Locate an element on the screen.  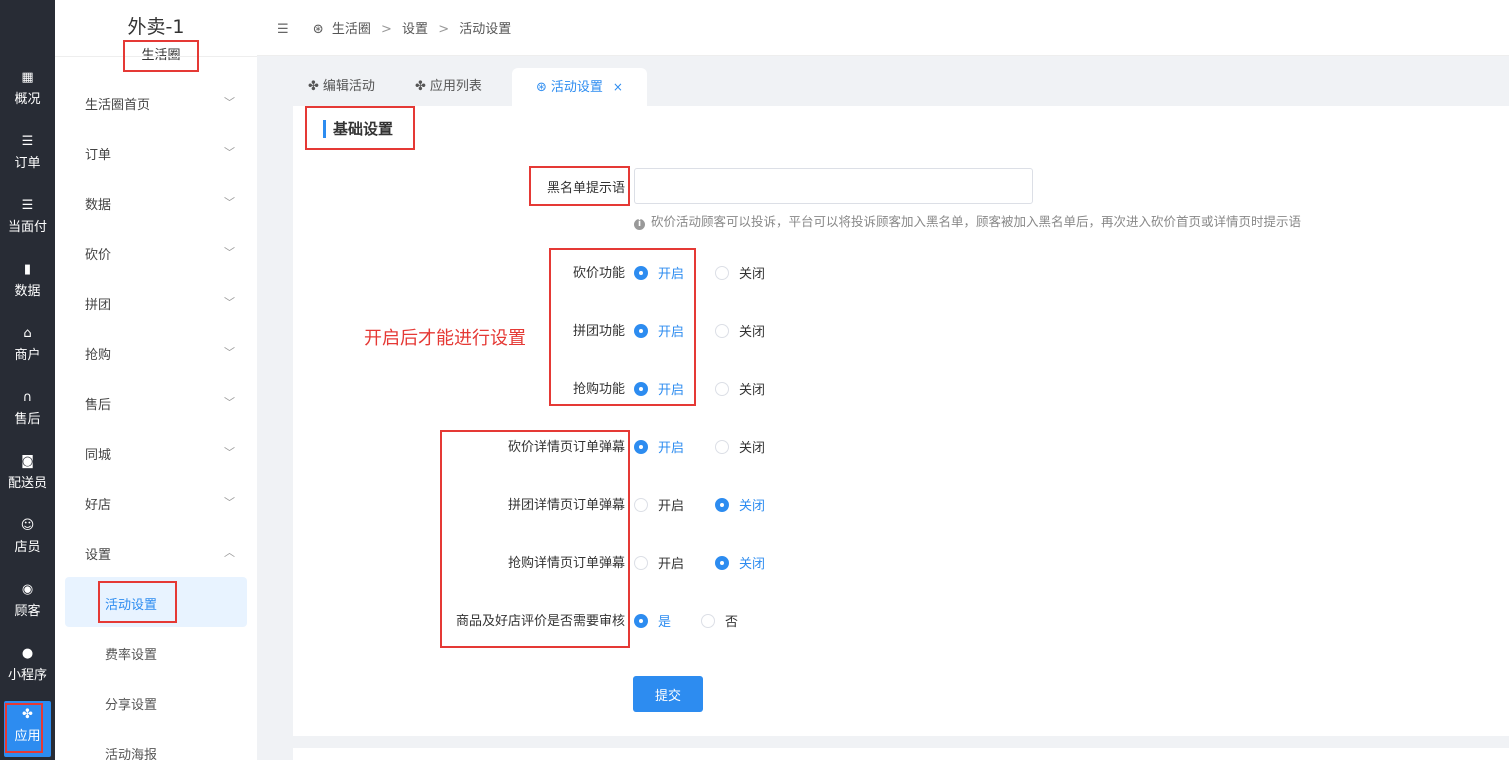
menu-item-bargain: 砍价 ﹀ is located at coordinates (160, 254).